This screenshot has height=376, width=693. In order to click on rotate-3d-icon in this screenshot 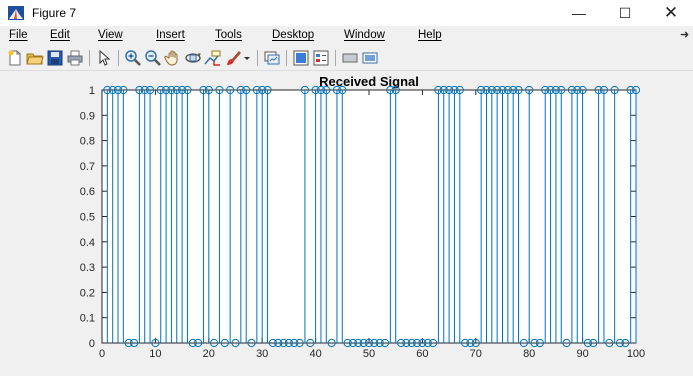, I will do `click(193, 58)`.